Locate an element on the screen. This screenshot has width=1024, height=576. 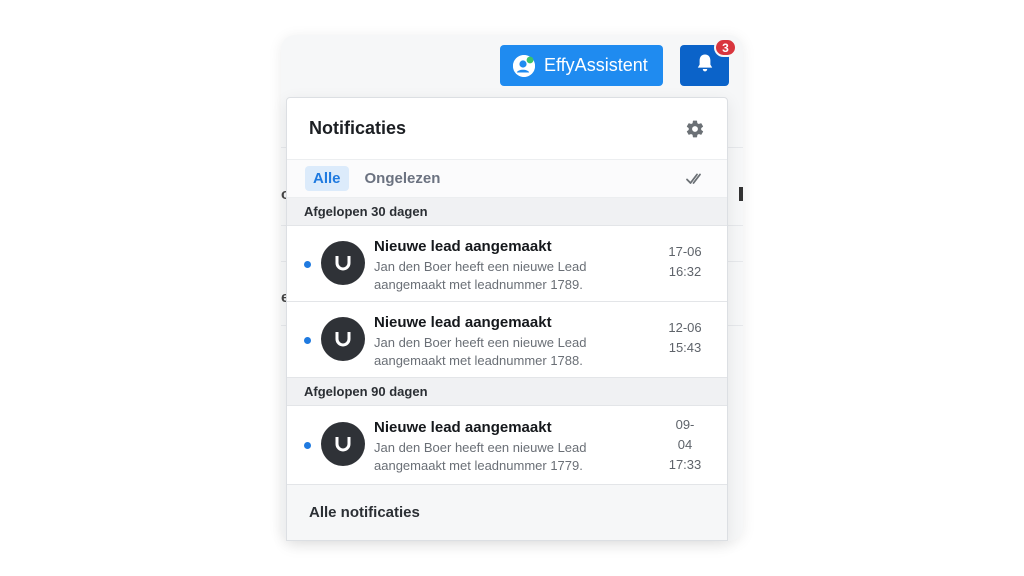
popover-footer: Alle notificaties is located at coordinates (507, 512).